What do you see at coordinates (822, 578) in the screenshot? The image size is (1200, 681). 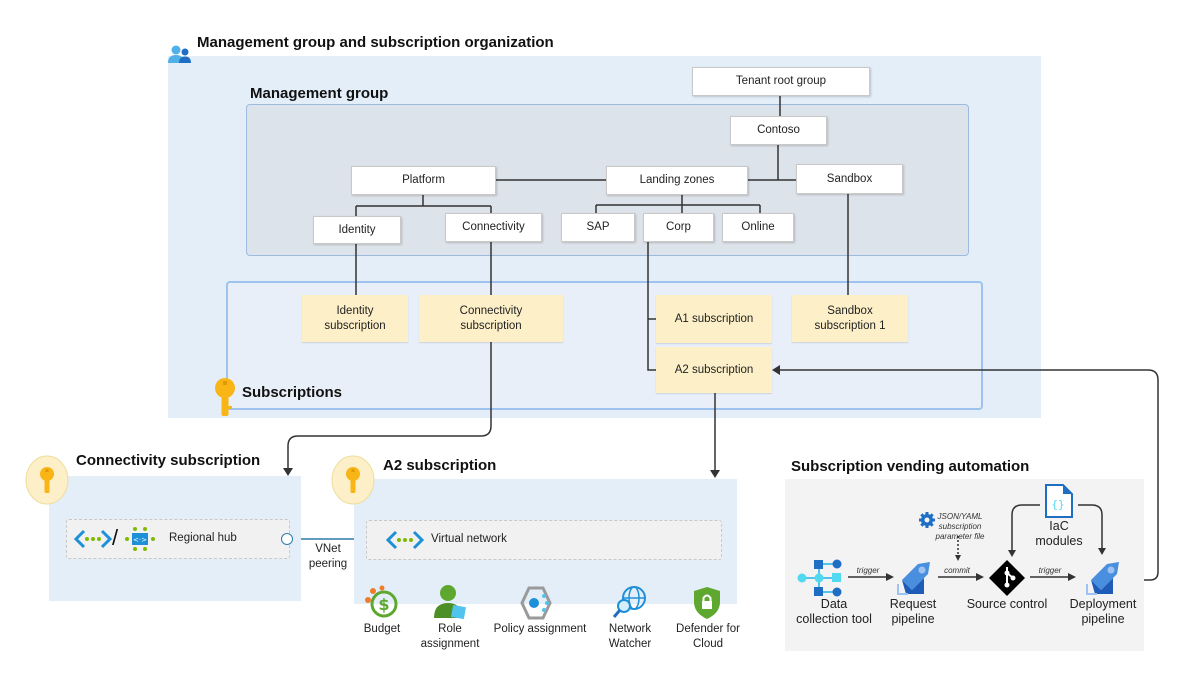 I see `data-collection-tool-icon` at bounding box center [822, 578].